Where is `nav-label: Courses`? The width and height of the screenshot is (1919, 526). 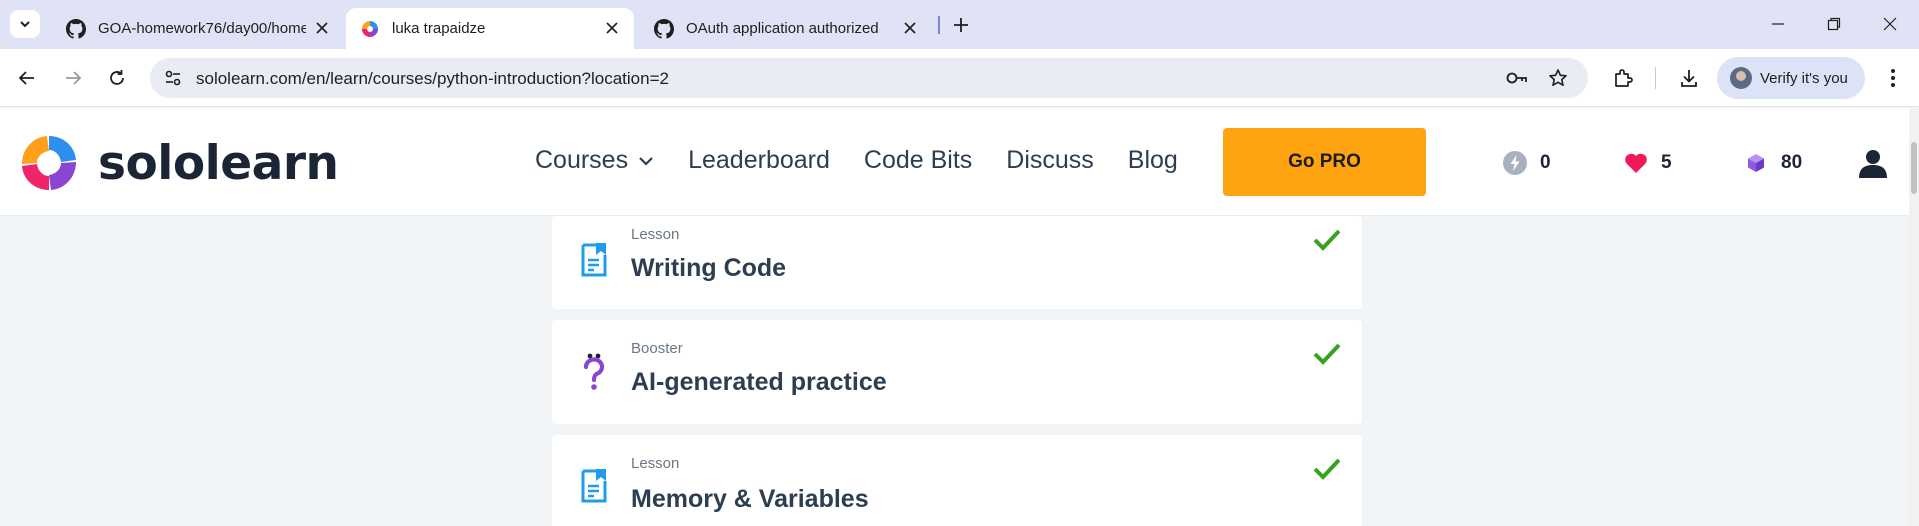
nav-label: Courses is located at coordinates (582, 160).